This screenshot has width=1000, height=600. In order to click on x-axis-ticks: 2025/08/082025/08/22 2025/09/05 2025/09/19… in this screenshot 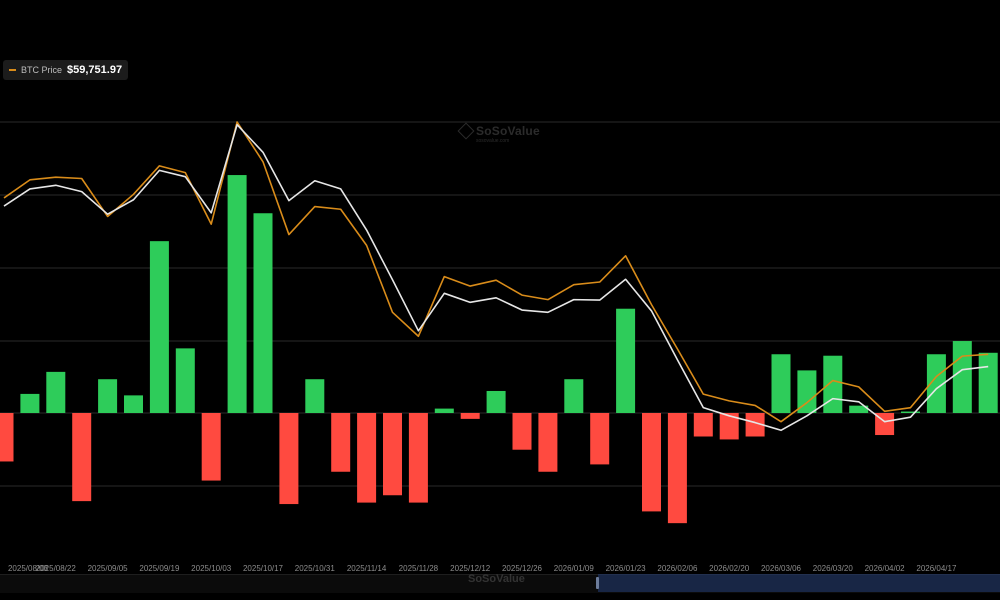, I will do `click(482, 568)`.